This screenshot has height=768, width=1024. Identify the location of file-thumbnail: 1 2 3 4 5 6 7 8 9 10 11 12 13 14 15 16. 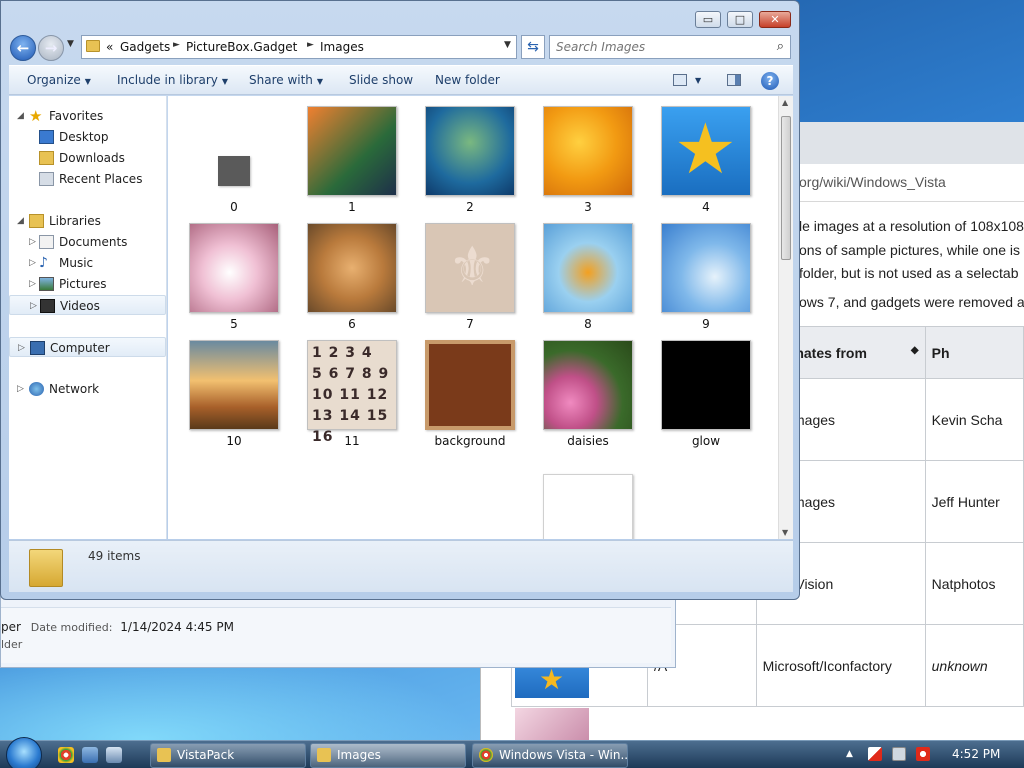
(352, 392).